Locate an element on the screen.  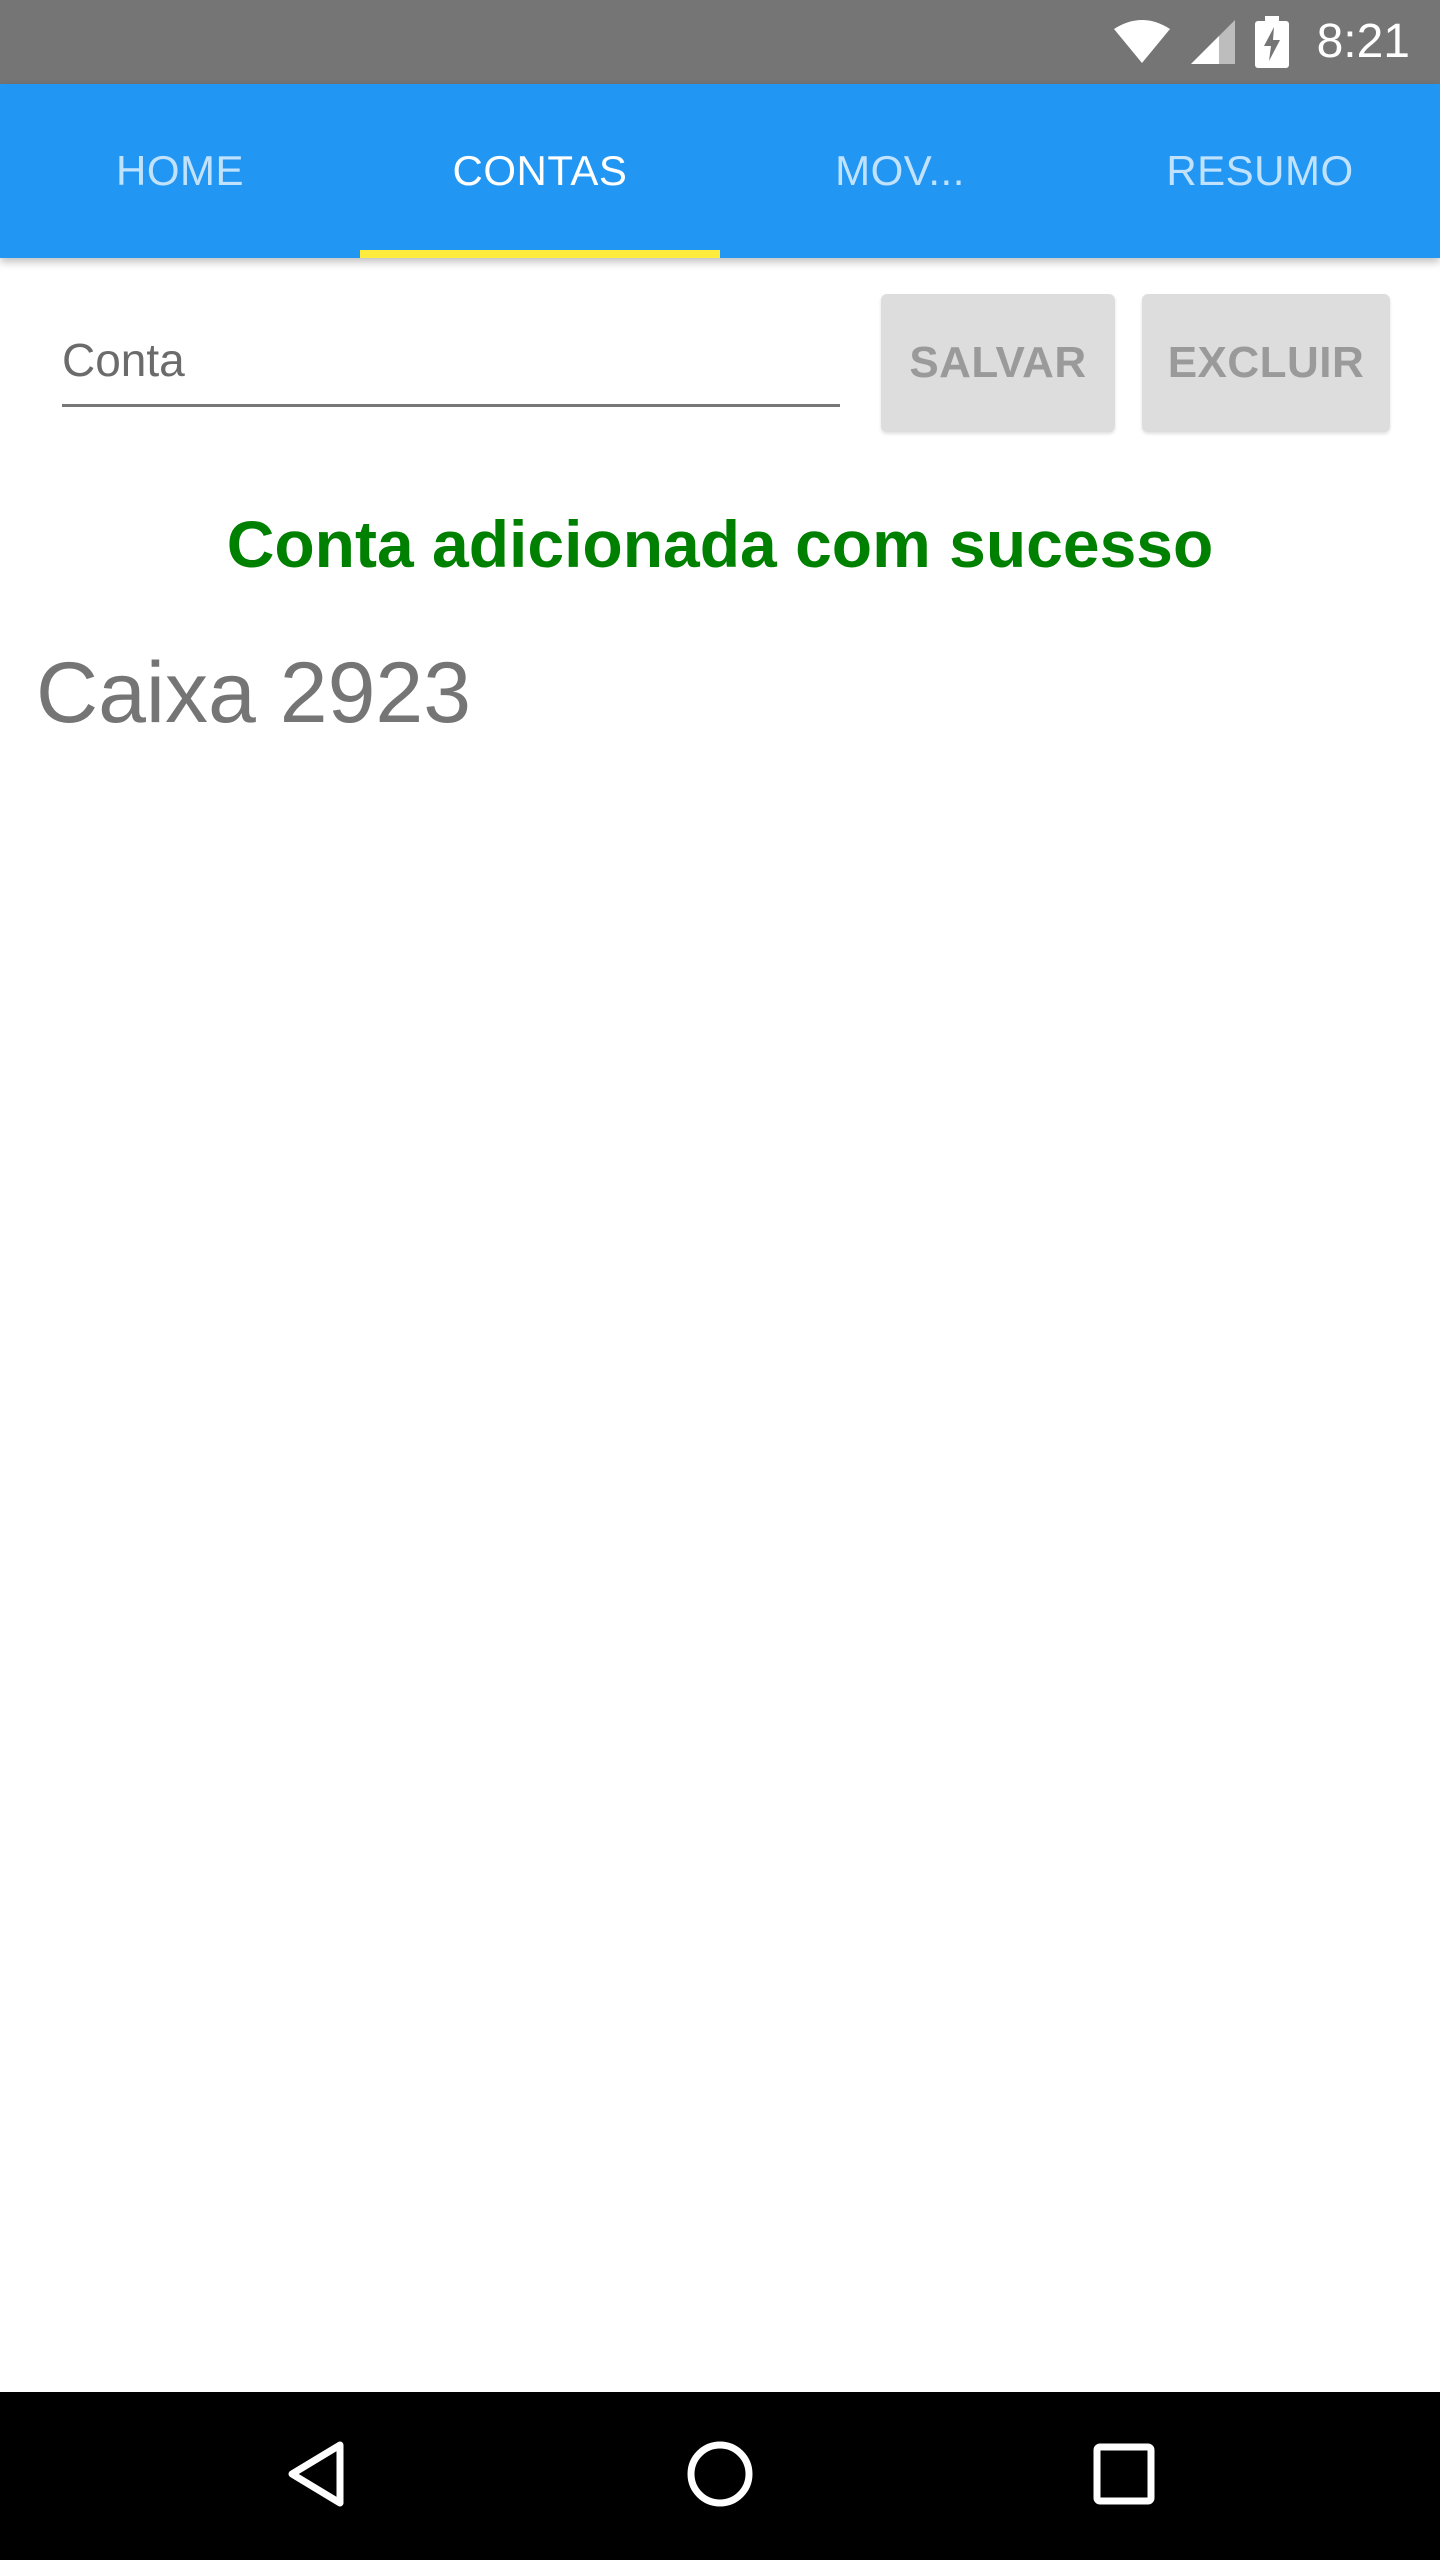
back-button is located at coordinates (316, 2476).